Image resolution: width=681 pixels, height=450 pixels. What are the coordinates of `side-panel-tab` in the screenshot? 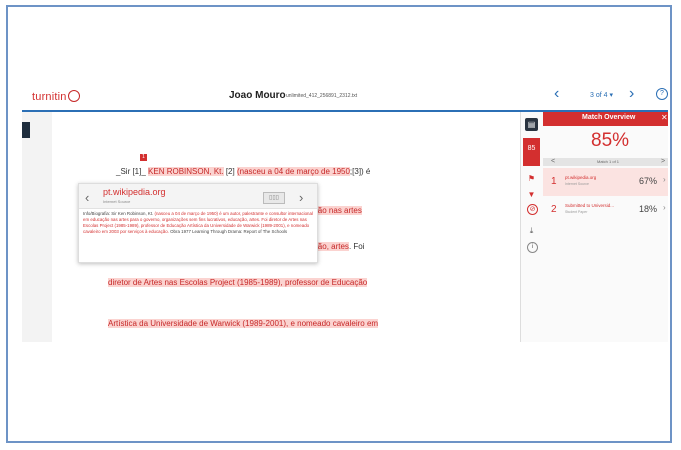 It's located at (26, 130).